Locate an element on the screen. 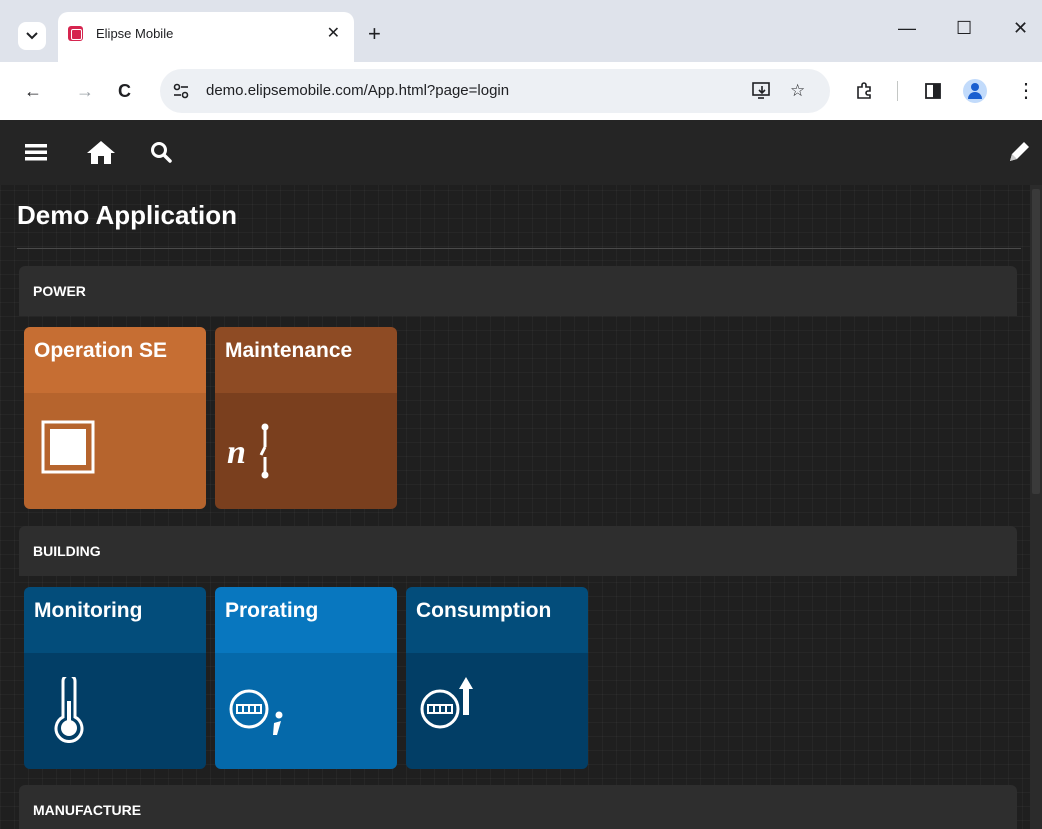 Image resolution: width=1042 pixels, height=829 pixels. toolbar-separator is located at coordinates (897, 91).